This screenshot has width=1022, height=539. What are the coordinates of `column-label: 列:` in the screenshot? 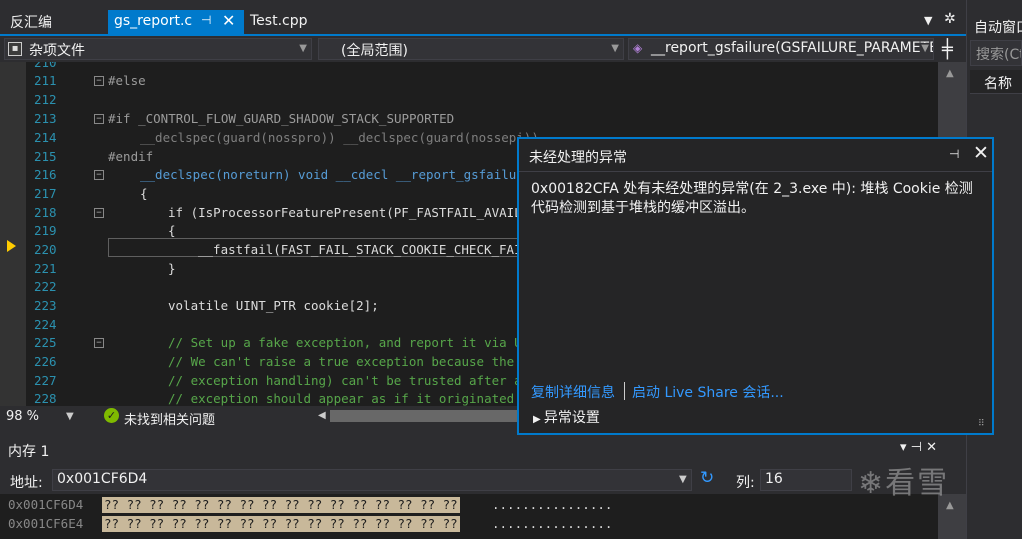 It's located at (745, 483).